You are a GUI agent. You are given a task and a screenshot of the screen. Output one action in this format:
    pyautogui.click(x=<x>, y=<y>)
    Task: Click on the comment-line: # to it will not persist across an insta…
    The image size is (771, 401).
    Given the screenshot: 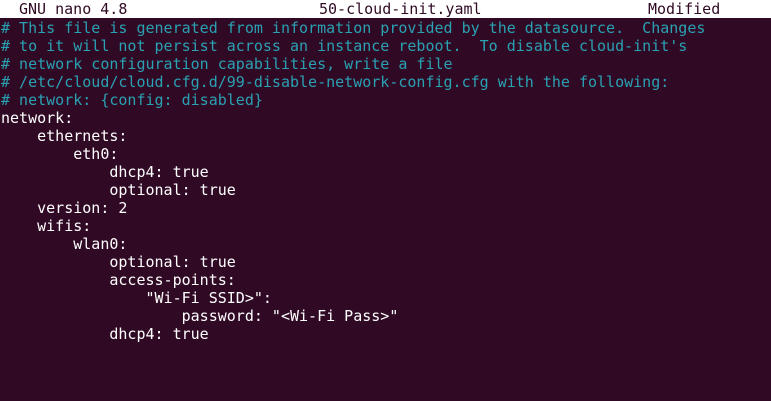 What is the action you would take?
    pyautogui.click(x=386, y=46)
    